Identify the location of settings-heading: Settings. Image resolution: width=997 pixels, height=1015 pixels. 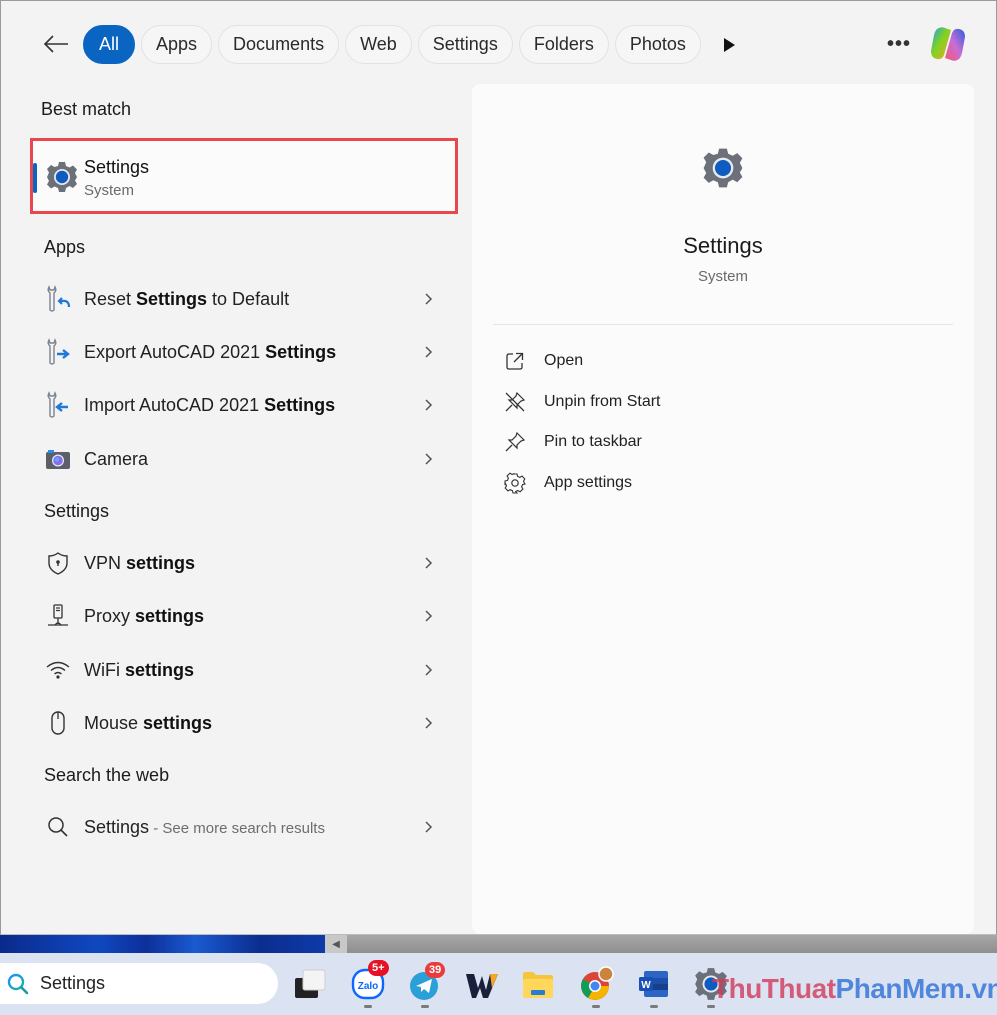
(77, 511).